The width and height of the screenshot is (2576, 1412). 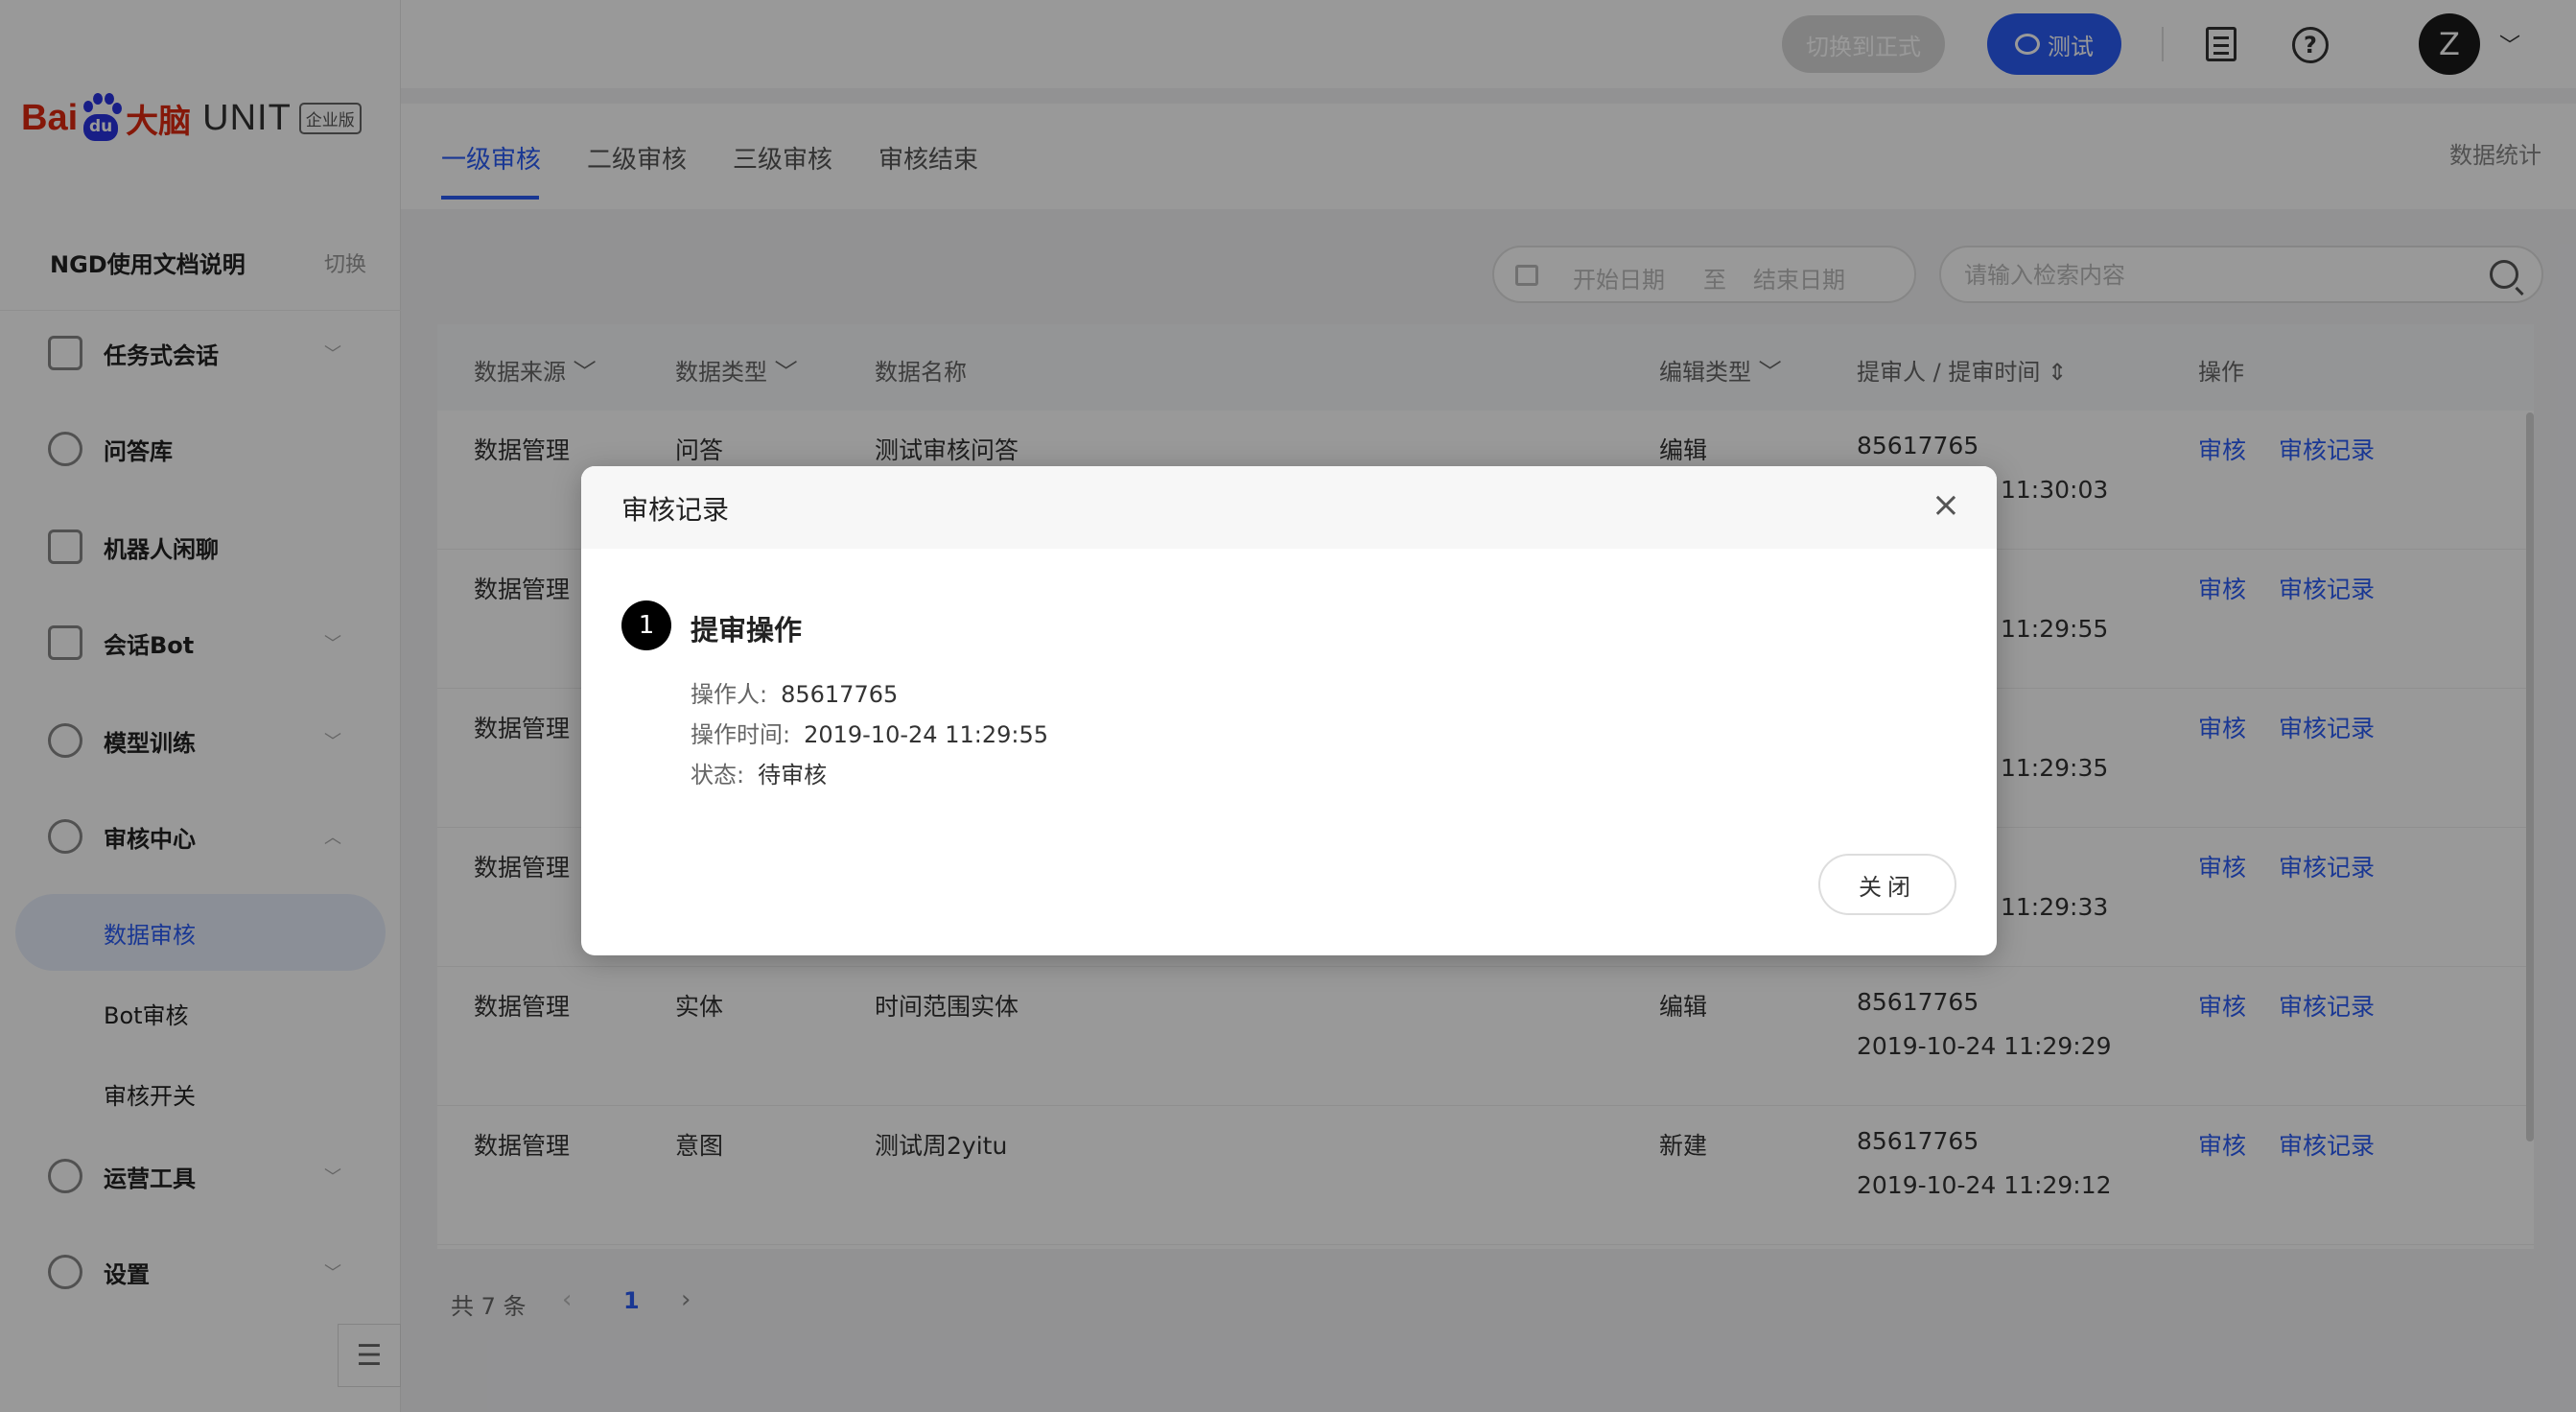 What do you see at coordinates (1289, 507) in the screenshot?
I see `modal-header: 审核记录 ×` at bounding box center [1289, 507].